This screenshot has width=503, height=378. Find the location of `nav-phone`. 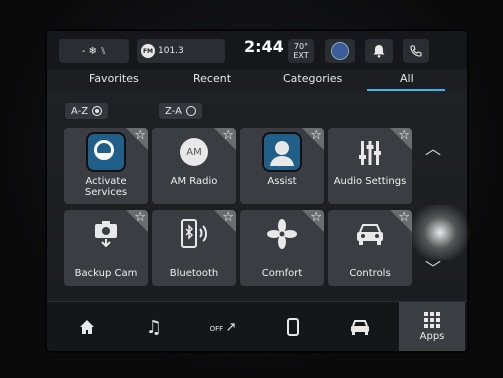

nav-phone is located at coordinates (293, 326).